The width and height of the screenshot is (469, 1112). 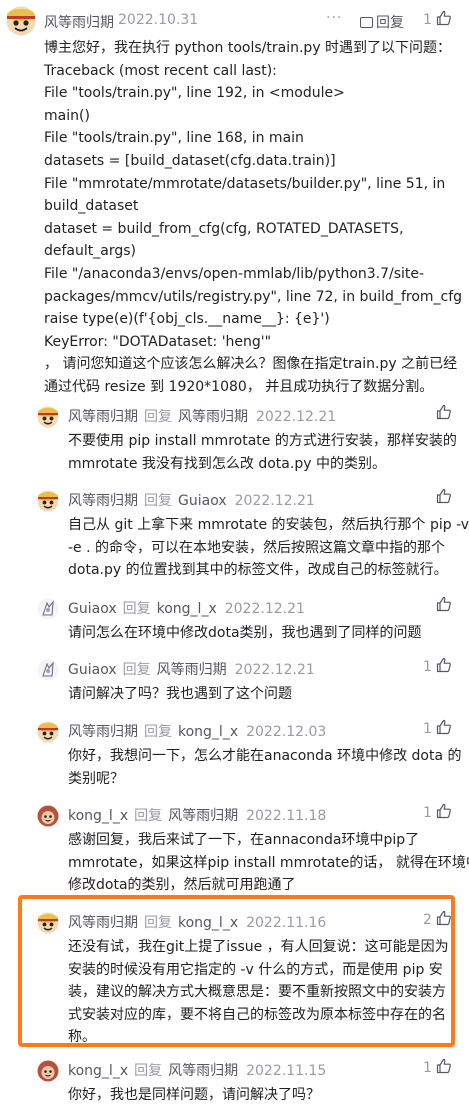 I want to click on reply-meta: 风等雨归期 回复 kong_l_x 2022.12.03, so click(x=197, y=731).